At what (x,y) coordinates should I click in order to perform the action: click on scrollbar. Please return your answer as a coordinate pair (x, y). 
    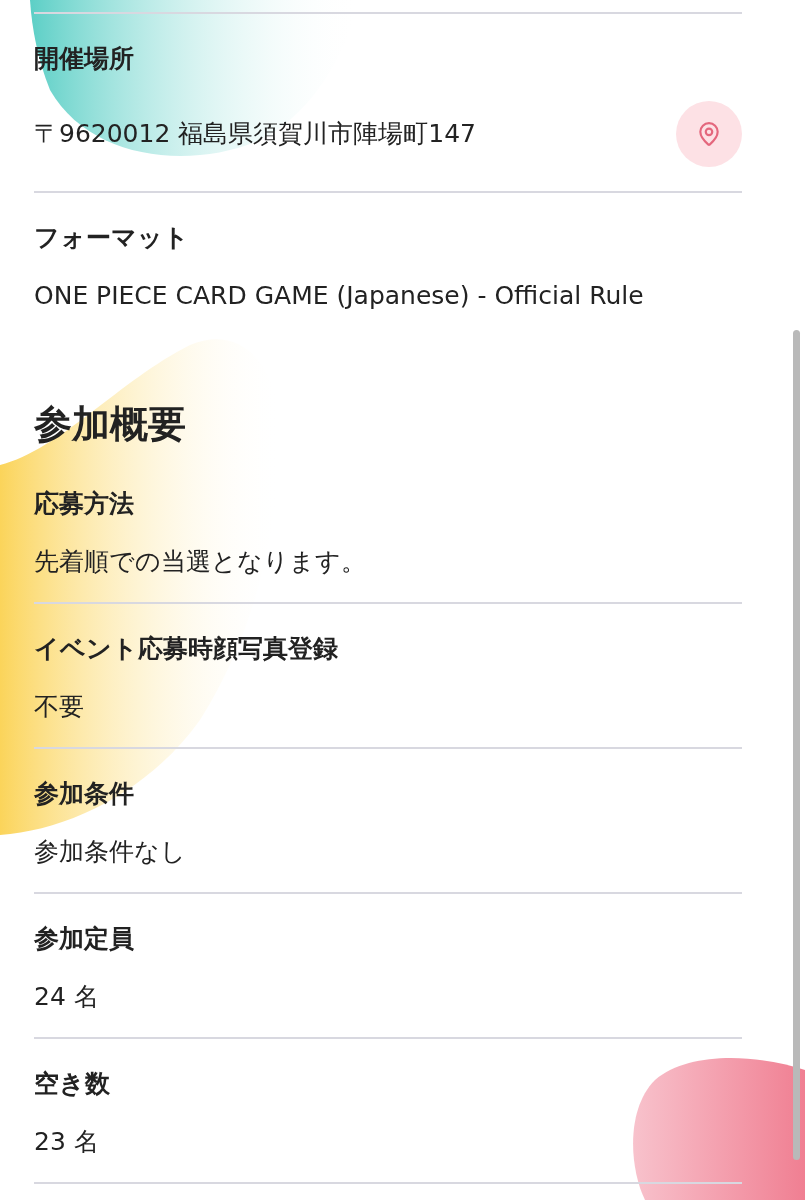
    Looking at the image, I should click on (796, 745).